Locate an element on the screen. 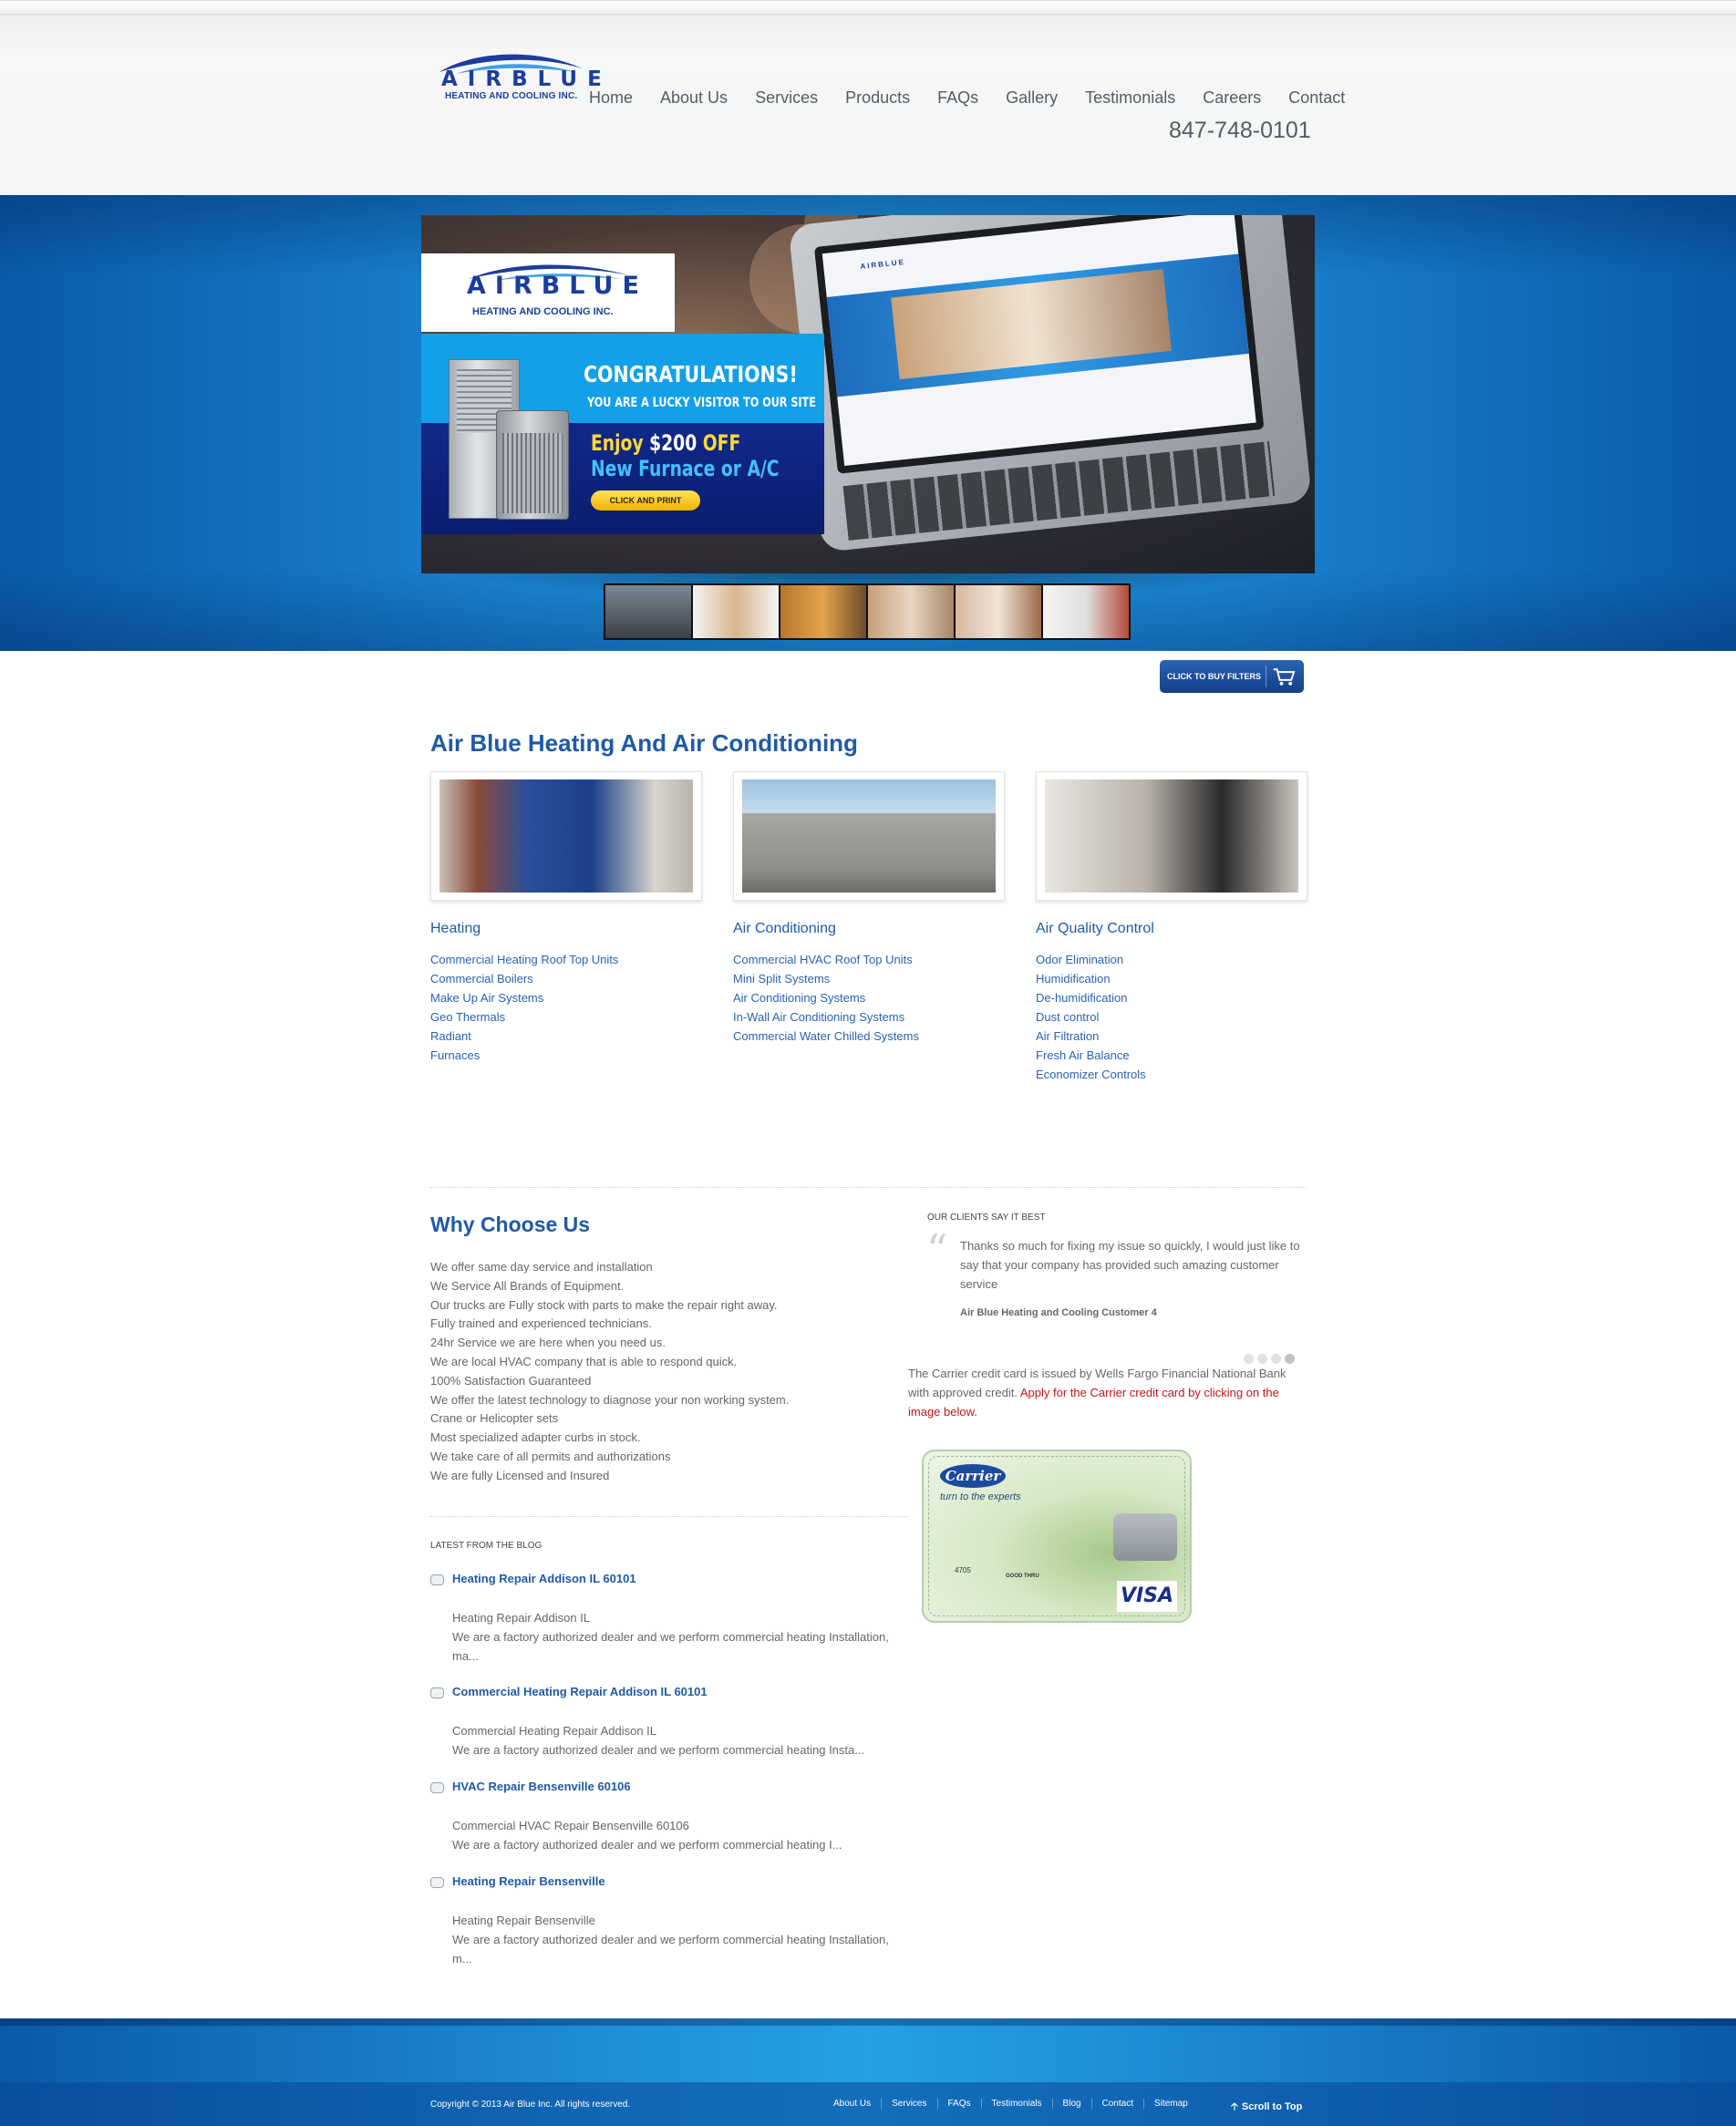 Image resolution: width=1736 pixels, height=2126 pixels. service-link: Commercial Heating Roof Top Units is located at coordinates (567, 959).